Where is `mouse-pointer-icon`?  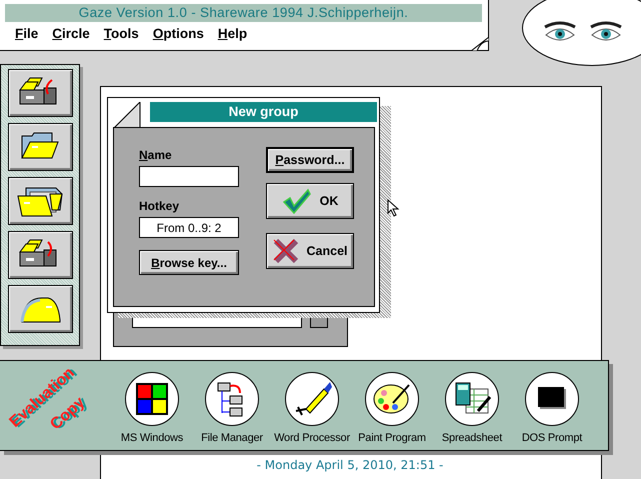
mouse-pointer-icon is located at coordinates (394, 208).